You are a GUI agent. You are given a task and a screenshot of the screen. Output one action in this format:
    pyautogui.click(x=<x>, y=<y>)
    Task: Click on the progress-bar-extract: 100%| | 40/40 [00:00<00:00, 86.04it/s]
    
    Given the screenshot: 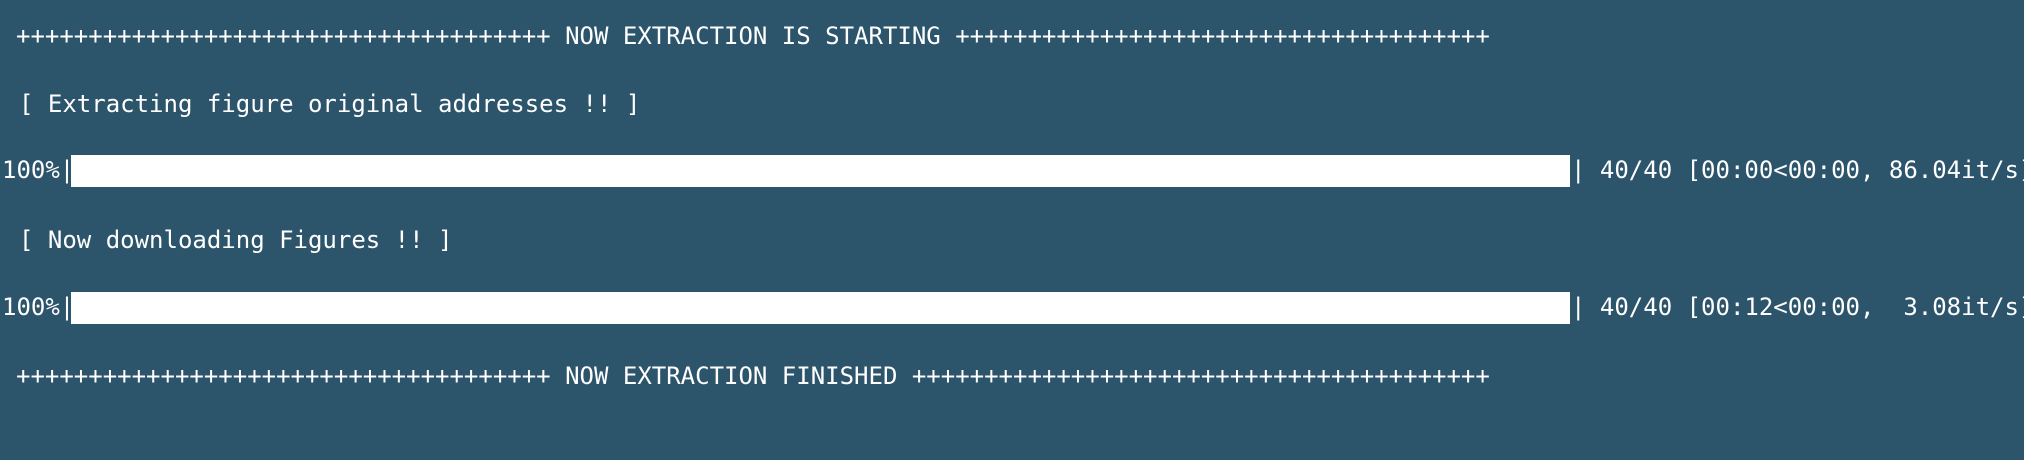 What is the action you would take?
    pyautogui.click(x=1012, y=170)
    